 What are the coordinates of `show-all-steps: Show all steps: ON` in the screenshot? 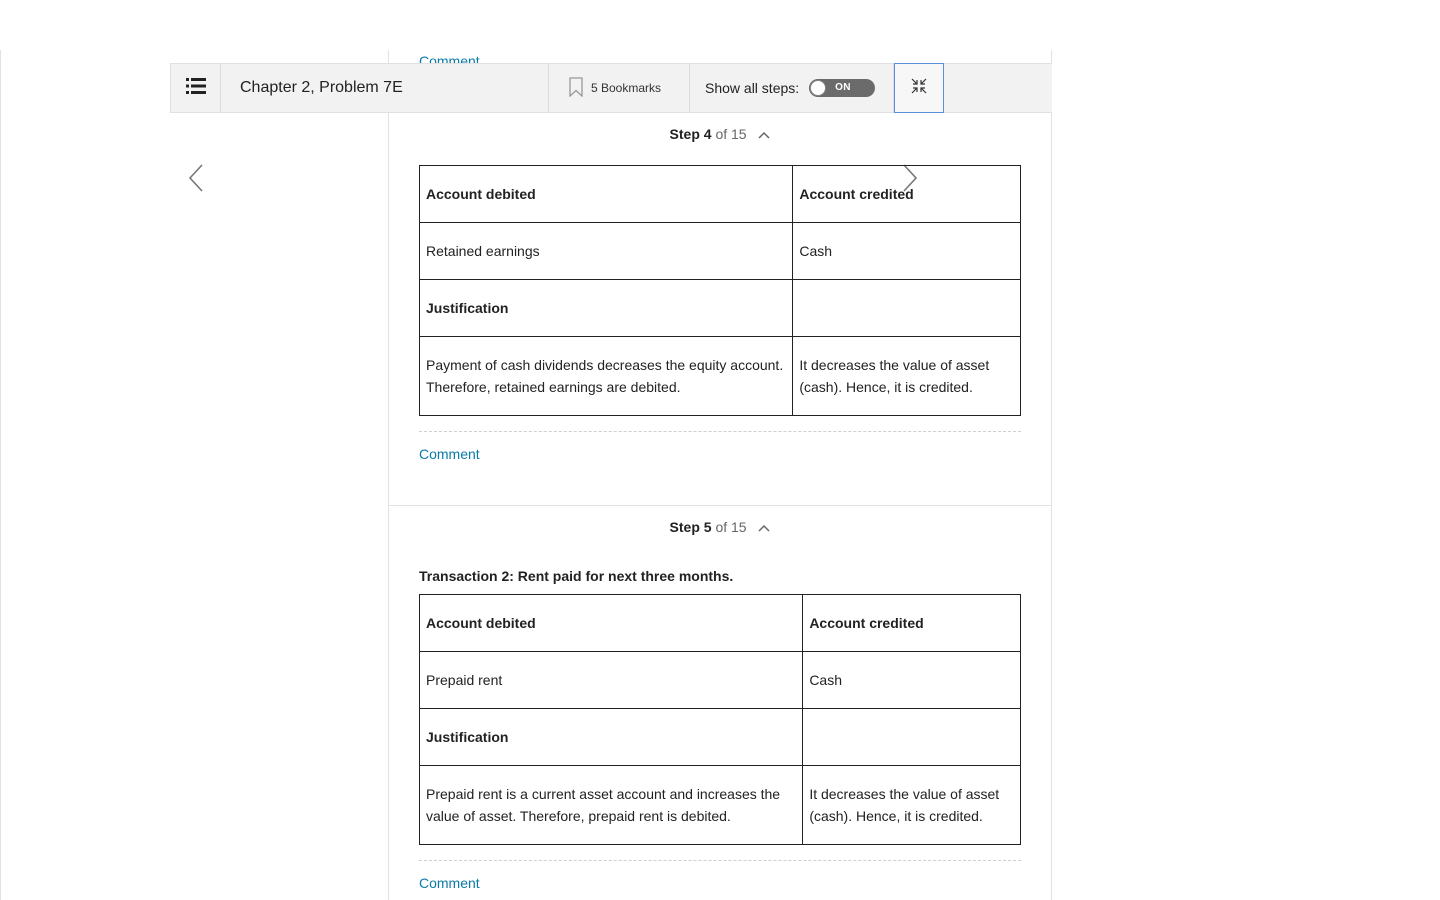 It's located at (792, 88).